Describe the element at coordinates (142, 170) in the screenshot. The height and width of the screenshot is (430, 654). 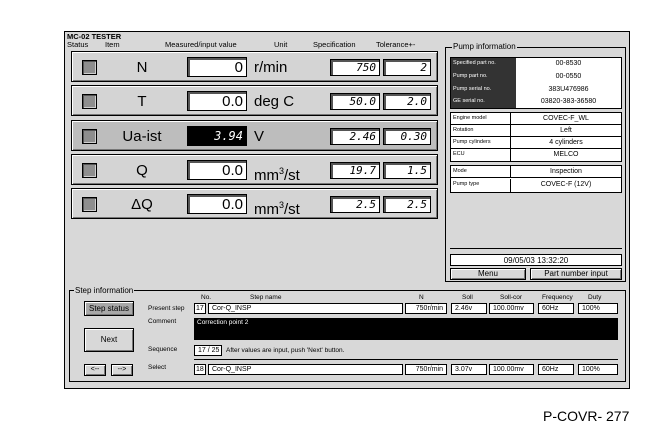
I see `item-label: Q` at that location.